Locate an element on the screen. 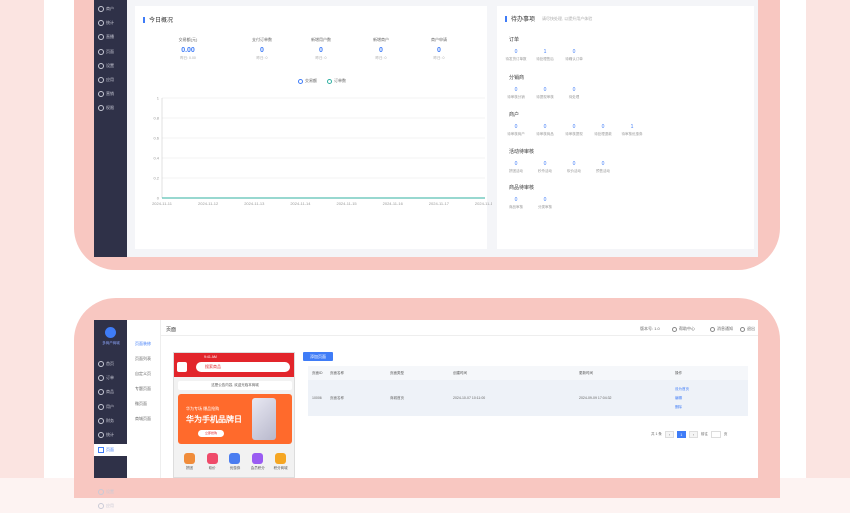  todo-item: 1 待审核优惠券 is located at coordinates (632, 130).